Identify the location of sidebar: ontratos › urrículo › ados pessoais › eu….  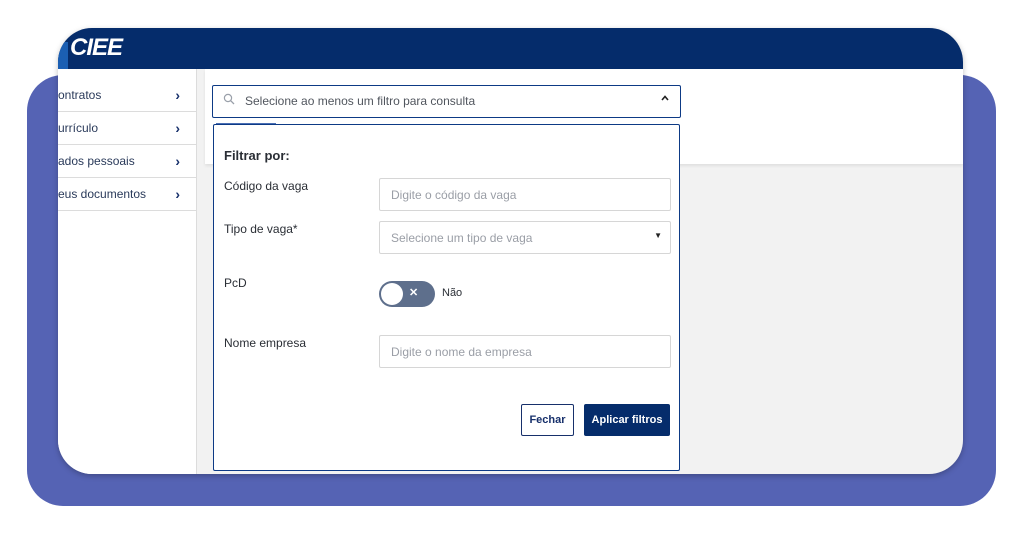
(127, 271).